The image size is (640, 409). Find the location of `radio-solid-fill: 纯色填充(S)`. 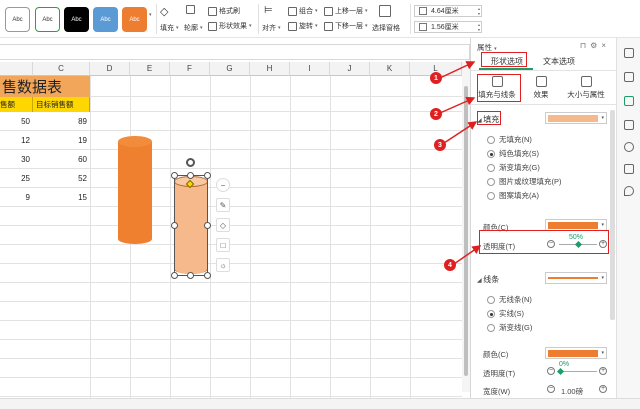

radio-solid-fill: 纯色填充(S) is located at coordinates (513, 153).